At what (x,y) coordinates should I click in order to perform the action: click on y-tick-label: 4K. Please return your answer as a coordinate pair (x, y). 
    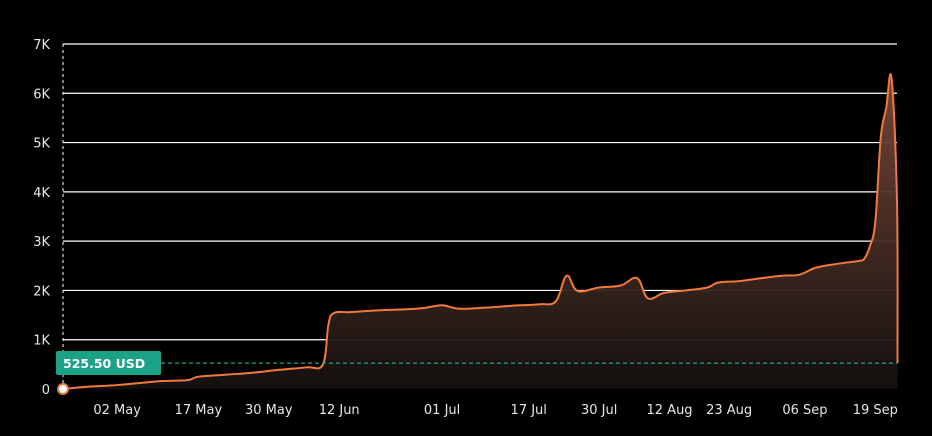
    Looking at the image, I should click on (41, 193).